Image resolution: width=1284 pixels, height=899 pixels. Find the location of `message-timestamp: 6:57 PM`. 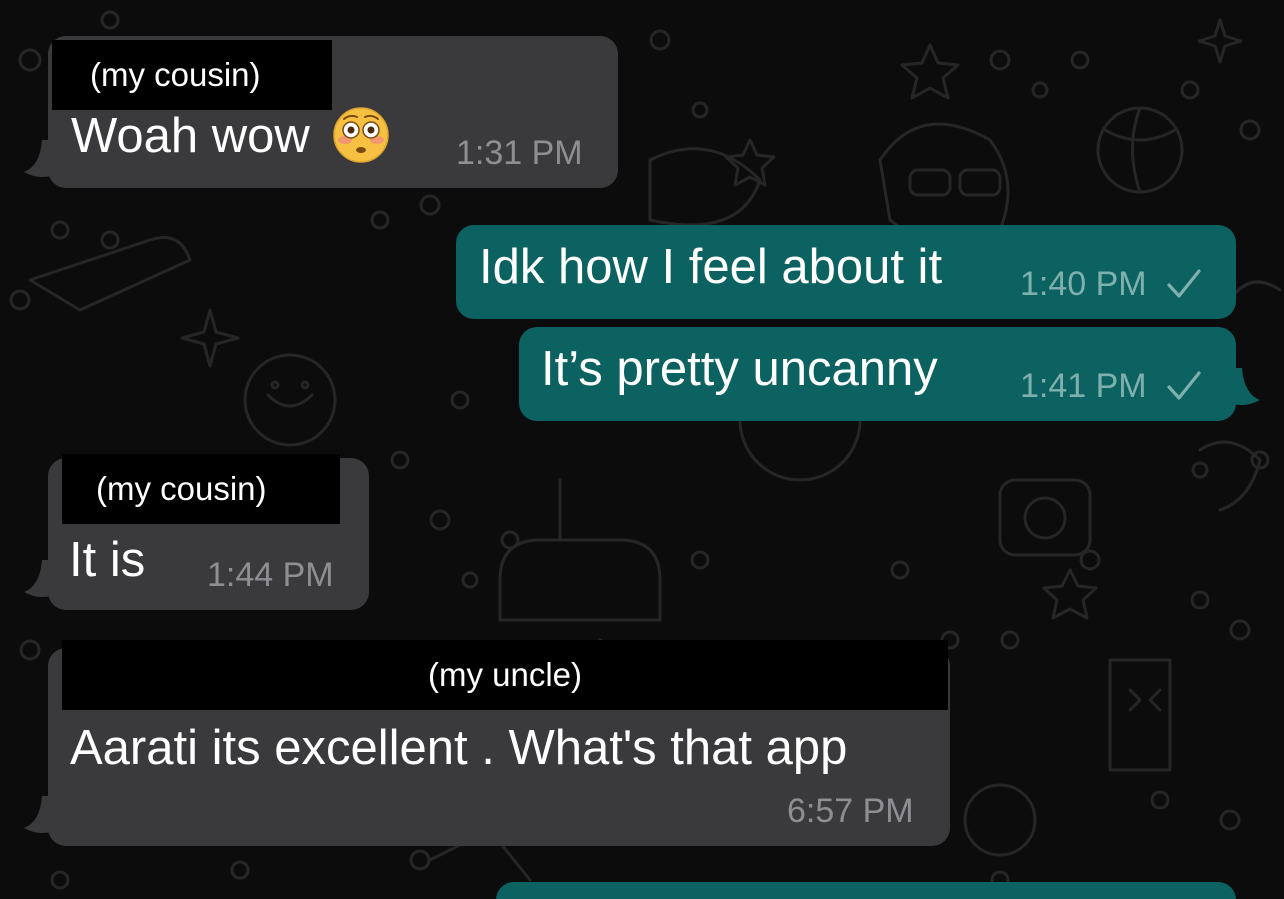

message-timestamp: 6:57 PM is located at coordinates (850, 811).